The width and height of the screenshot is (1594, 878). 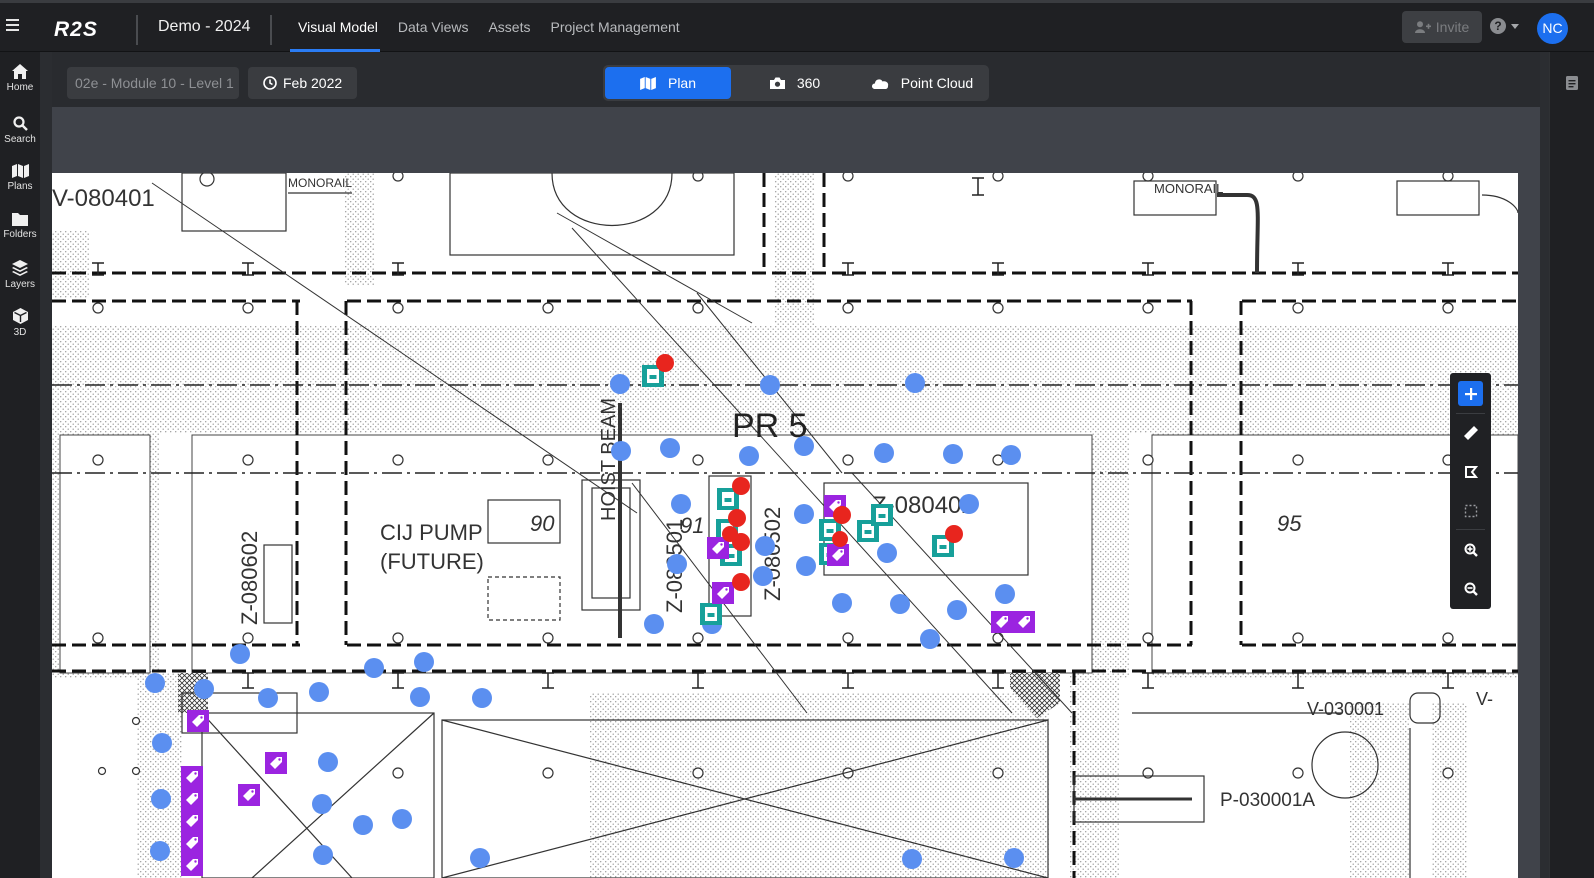 I want to click on measure-button, so click(x=1470, y=432).